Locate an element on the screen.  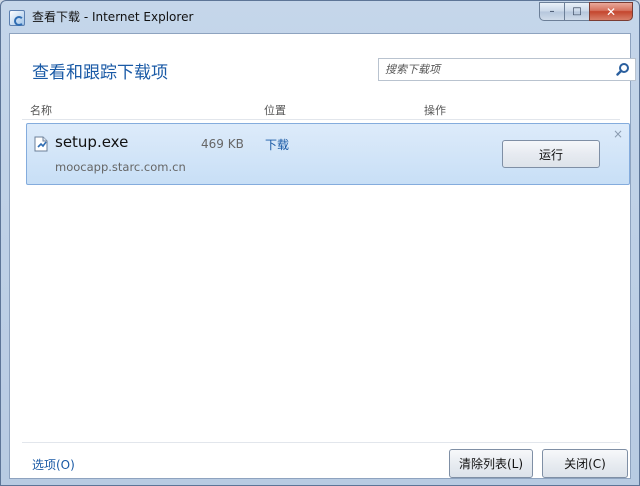
search-input is located at coordinates (491, 69).